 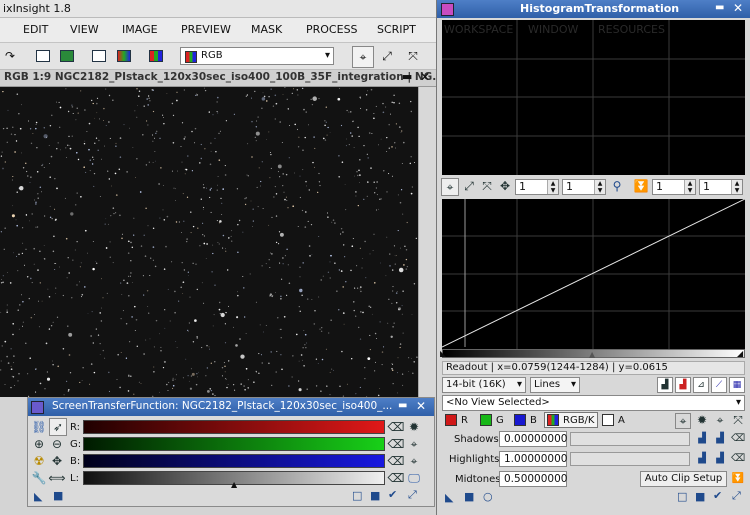 What do you see at coordinates (421, 406) in the screenshot?
I see `stf-close-icon: ✕` at bounding box center [421, 406].